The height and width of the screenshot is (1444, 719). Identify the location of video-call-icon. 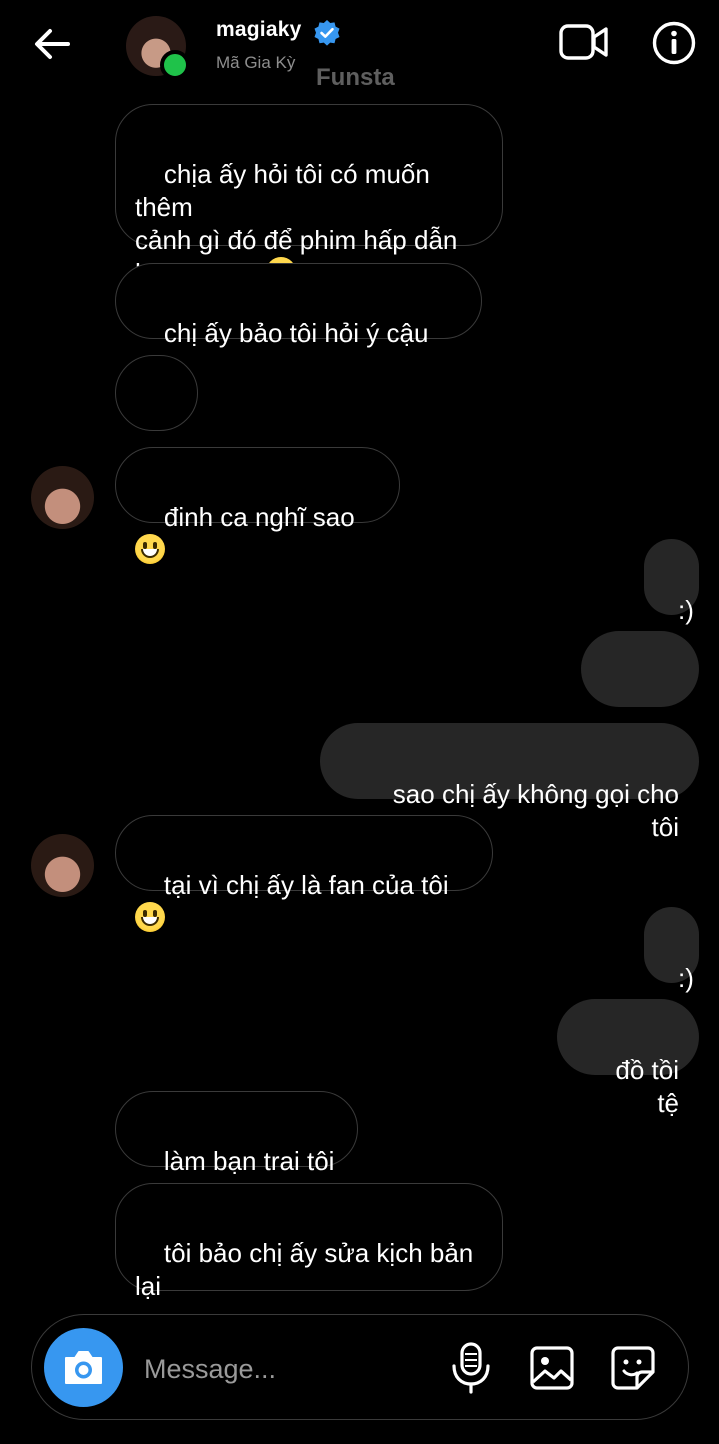
(584, 42).